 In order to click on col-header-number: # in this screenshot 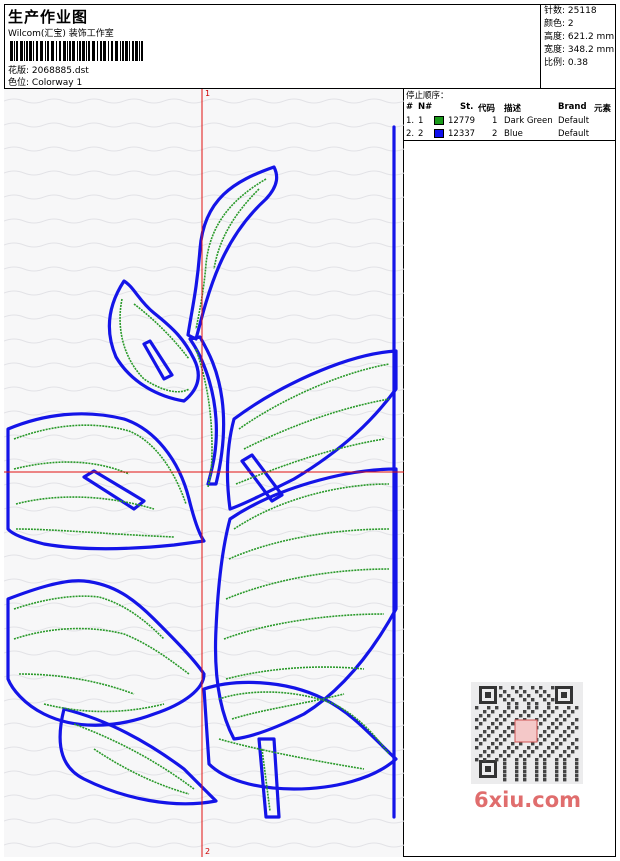, I will do `click(410, 107)`.